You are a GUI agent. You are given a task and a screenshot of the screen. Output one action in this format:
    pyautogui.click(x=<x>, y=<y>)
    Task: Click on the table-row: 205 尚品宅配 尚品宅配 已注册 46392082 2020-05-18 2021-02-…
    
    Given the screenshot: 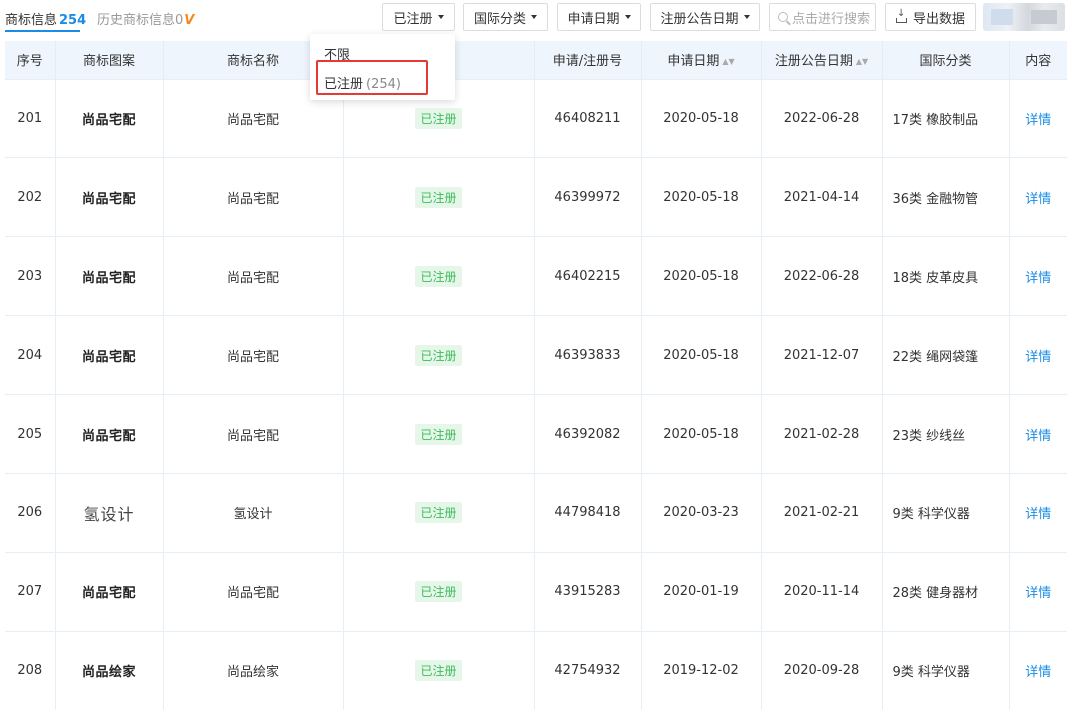 What is the action you would take?
    pyautogui.click(x=536, y=434)
    